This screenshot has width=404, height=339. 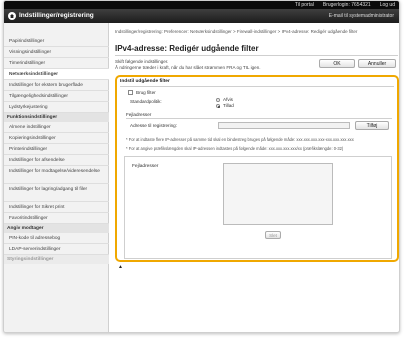 I want to click on ok-button: OK, so click(x=337, y=63).